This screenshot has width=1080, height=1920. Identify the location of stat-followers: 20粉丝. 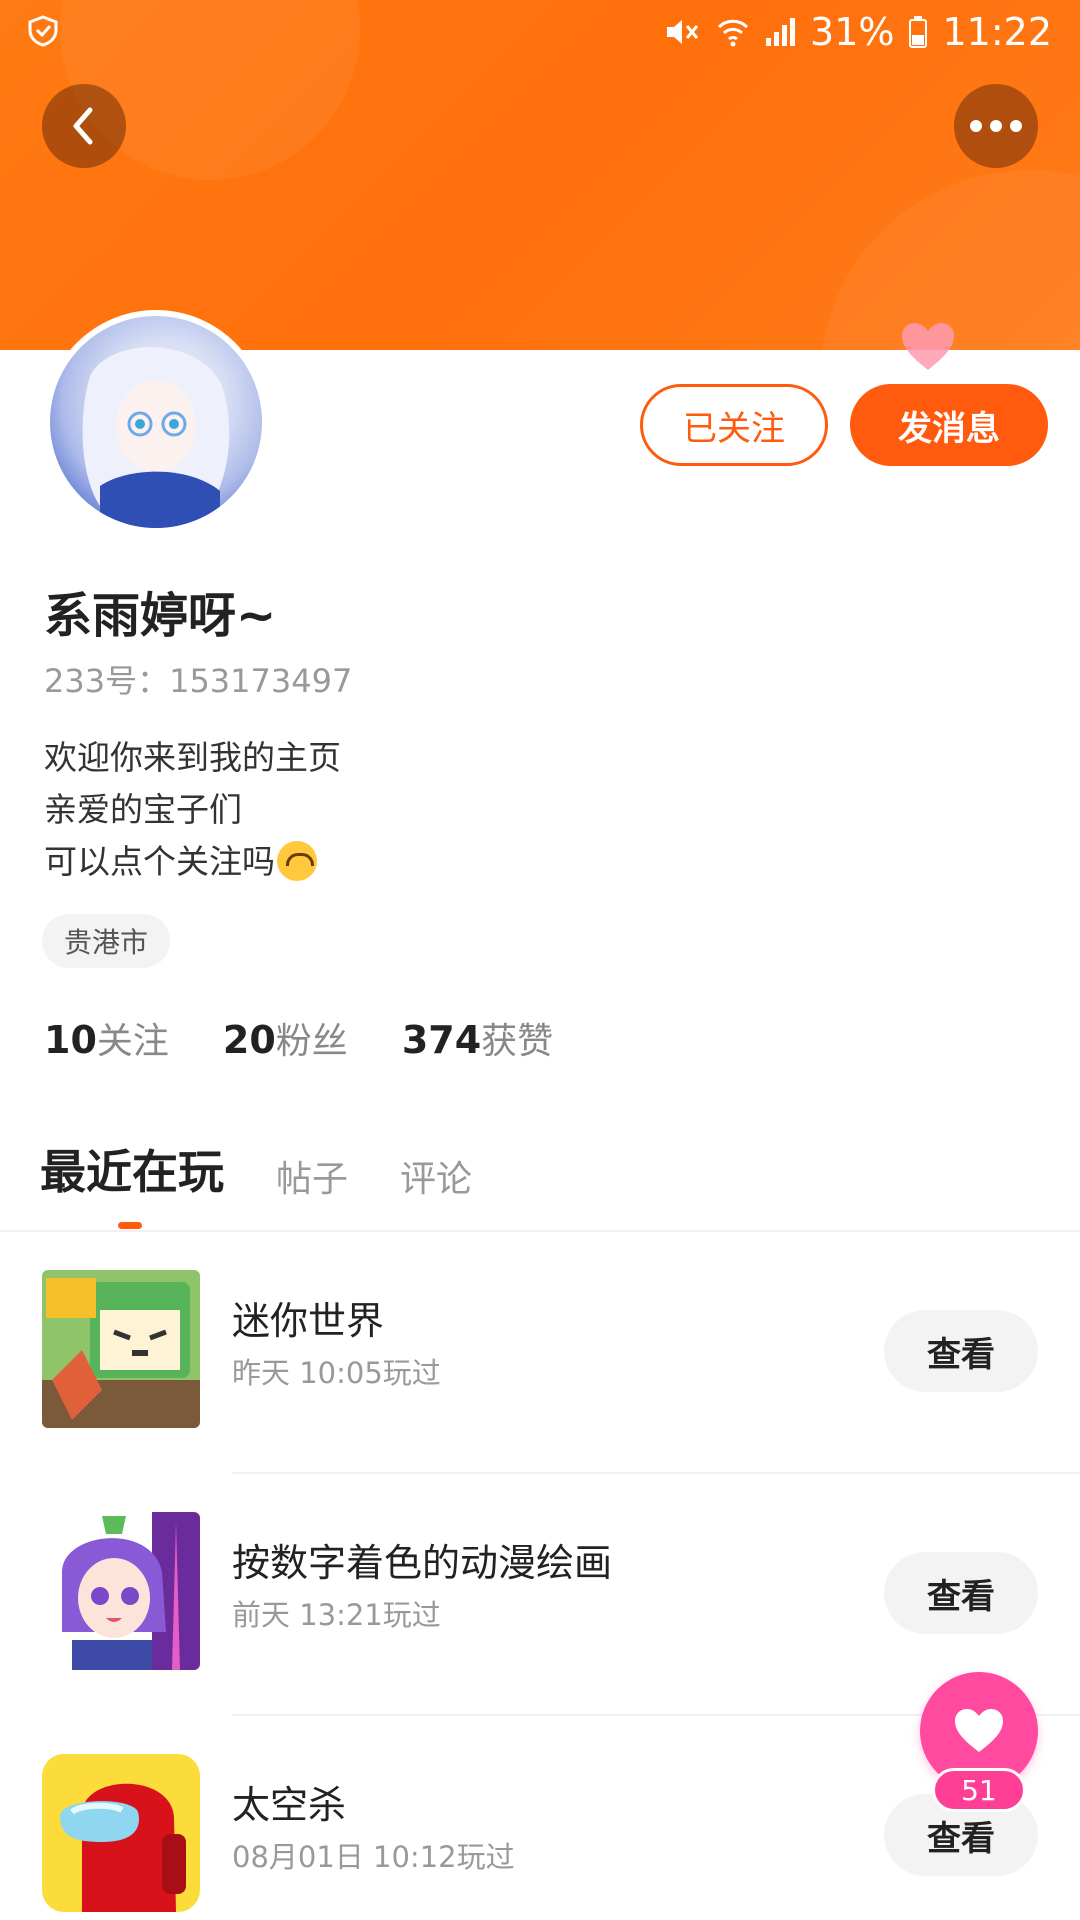
(285, 1038).